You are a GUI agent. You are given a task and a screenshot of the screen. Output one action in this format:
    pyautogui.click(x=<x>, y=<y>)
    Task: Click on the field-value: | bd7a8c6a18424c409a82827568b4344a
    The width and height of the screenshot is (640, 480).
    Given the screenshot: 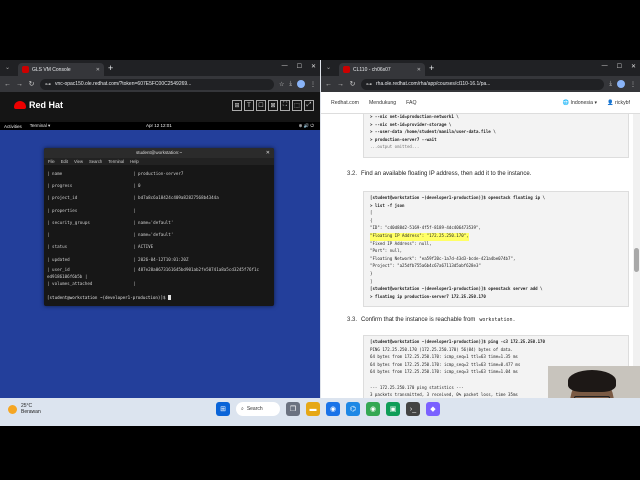 What is the action you would take?
    pyautogui.click(x=176, y=198)
    